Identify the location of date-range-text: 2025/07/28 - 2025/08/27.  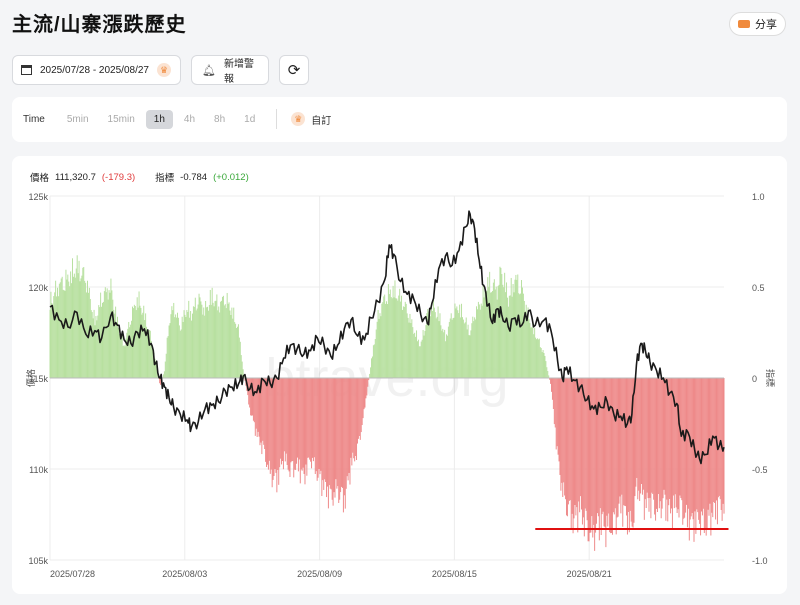
(94, 70).